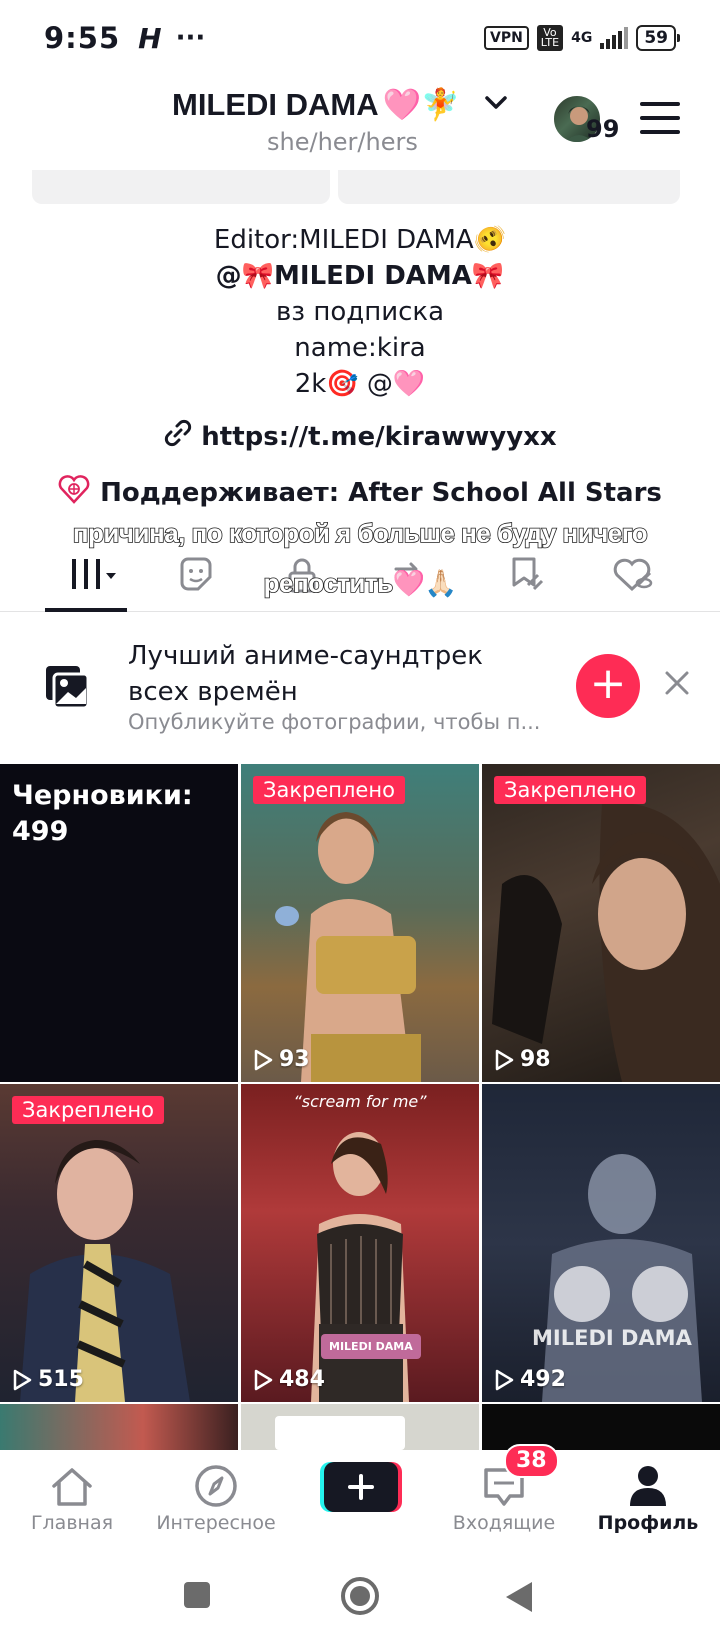 This screenshot has height=1640, width=720. I want to click on nav-label: Профиль, so click(648, 1523).